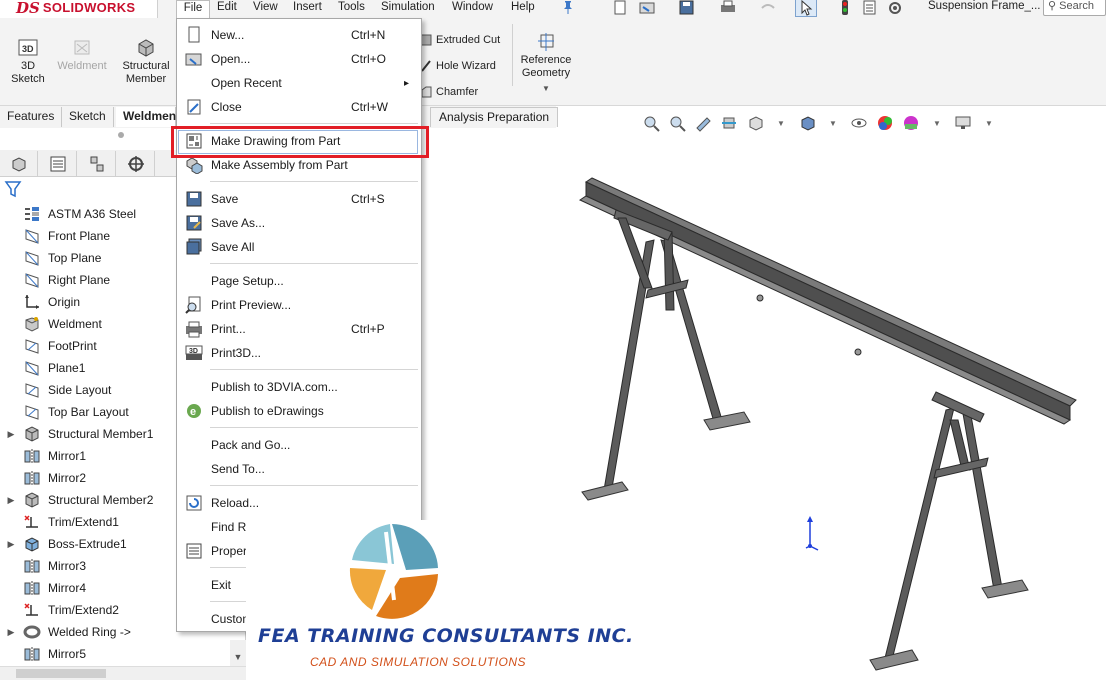  I want to click on zoom-to-fit-icon, so click(651, 123).